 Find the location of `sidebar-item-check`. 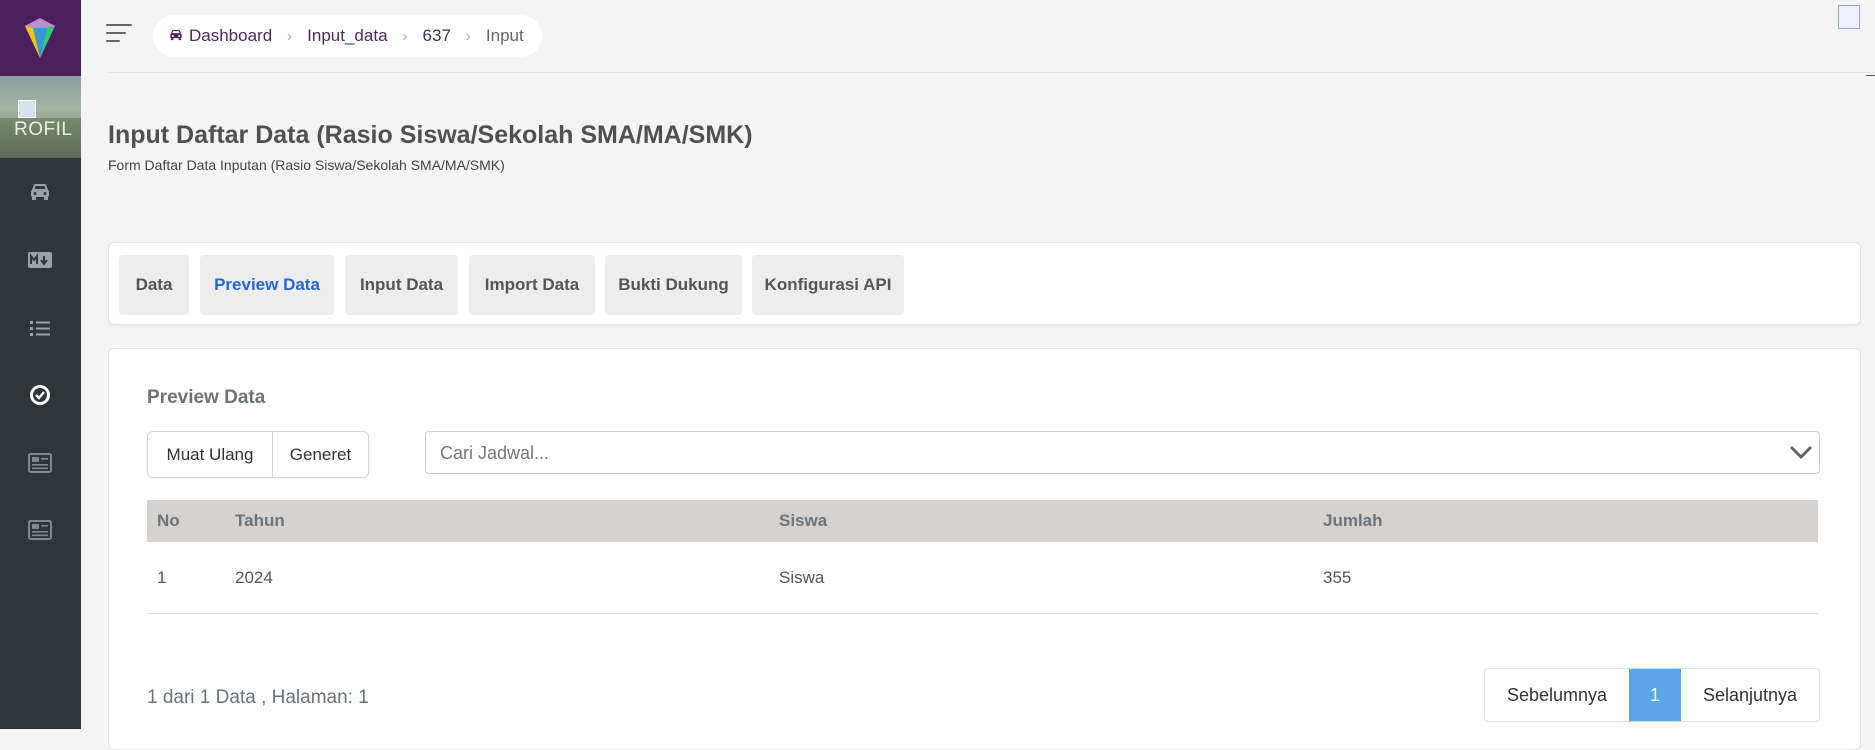

sidebar-item-check is located at coordinates (40, 395).